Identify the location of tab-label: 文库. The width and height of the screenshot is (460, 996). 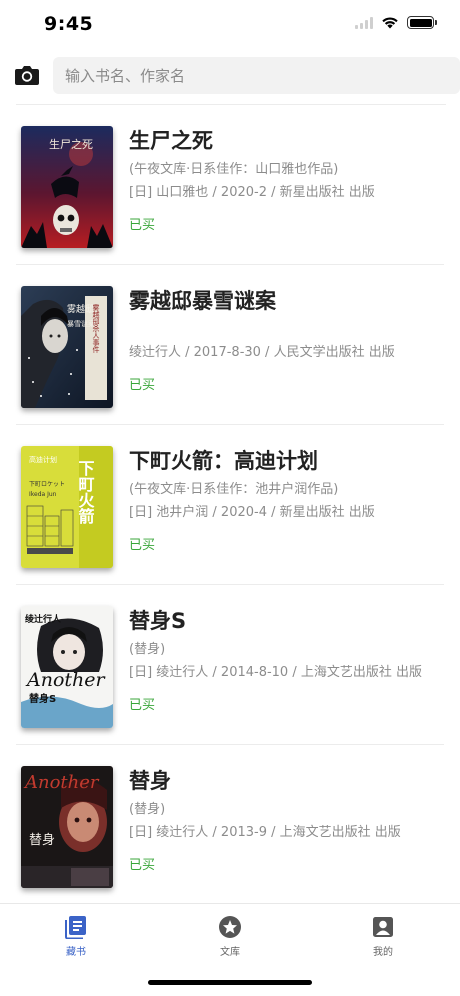
(230, 952).